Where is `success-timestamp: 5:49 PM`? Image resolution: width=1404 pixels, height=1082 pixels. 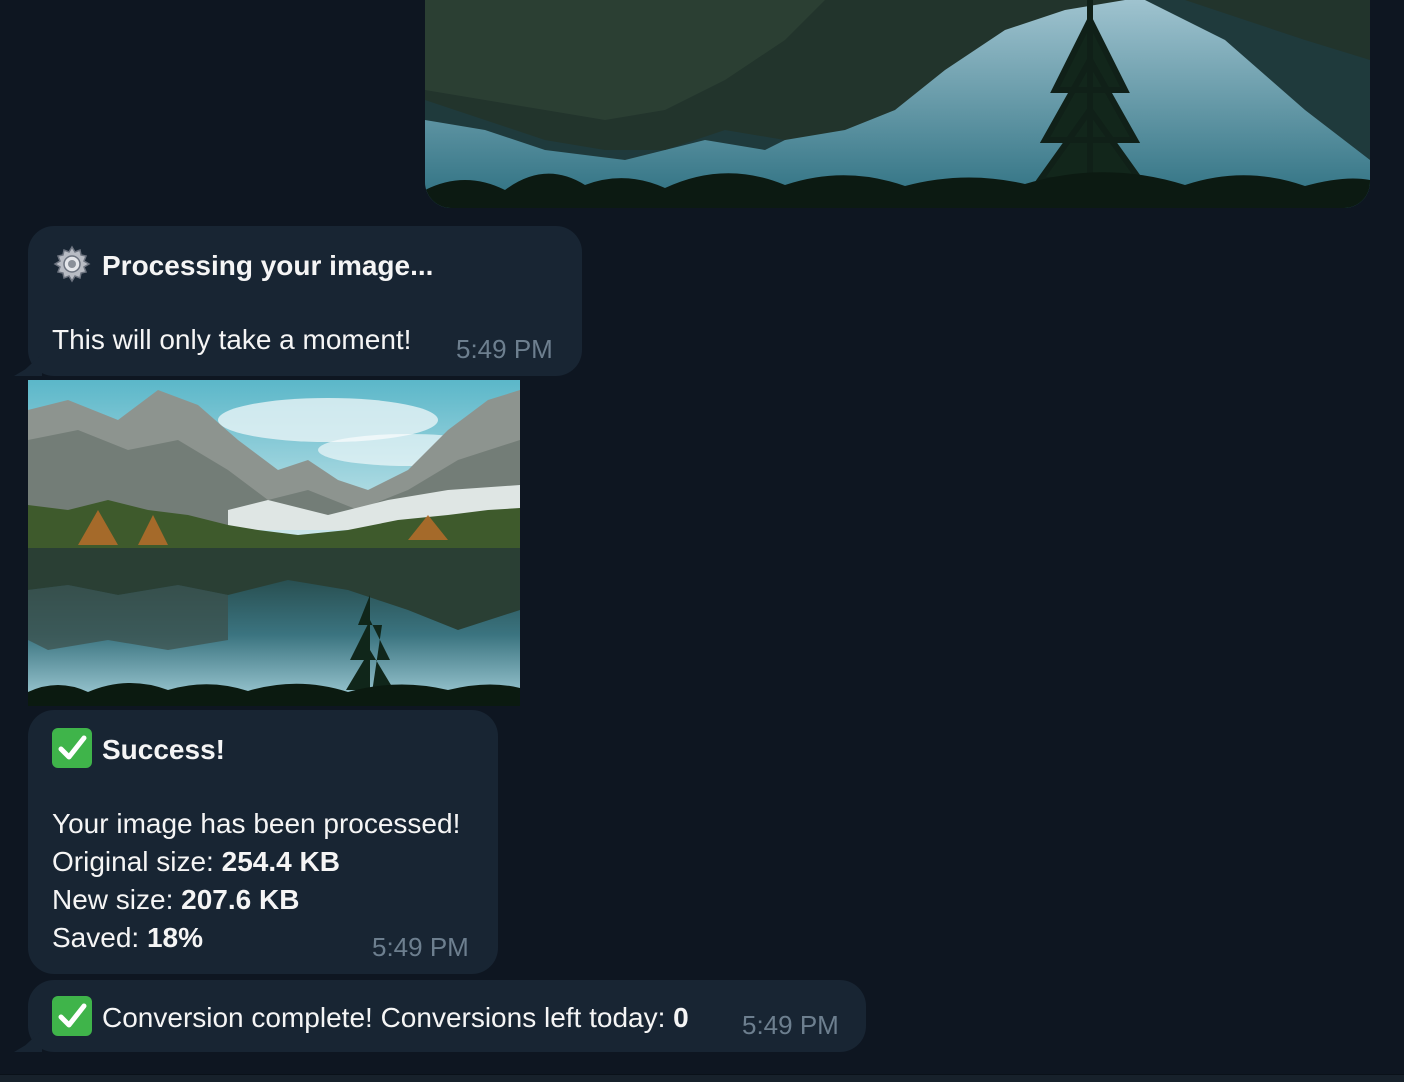
success-timestamp: 5:49 PM is located at coordinates (420, 947).